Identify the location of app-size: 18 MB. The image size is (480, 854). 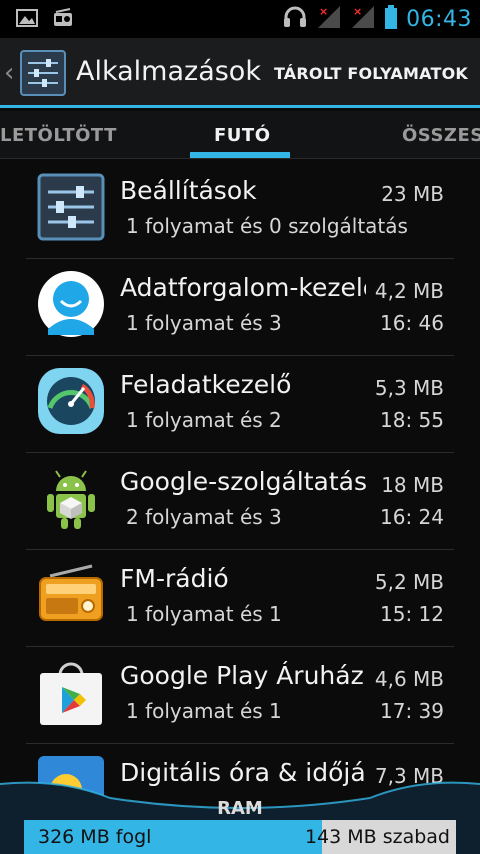
(412, 485).